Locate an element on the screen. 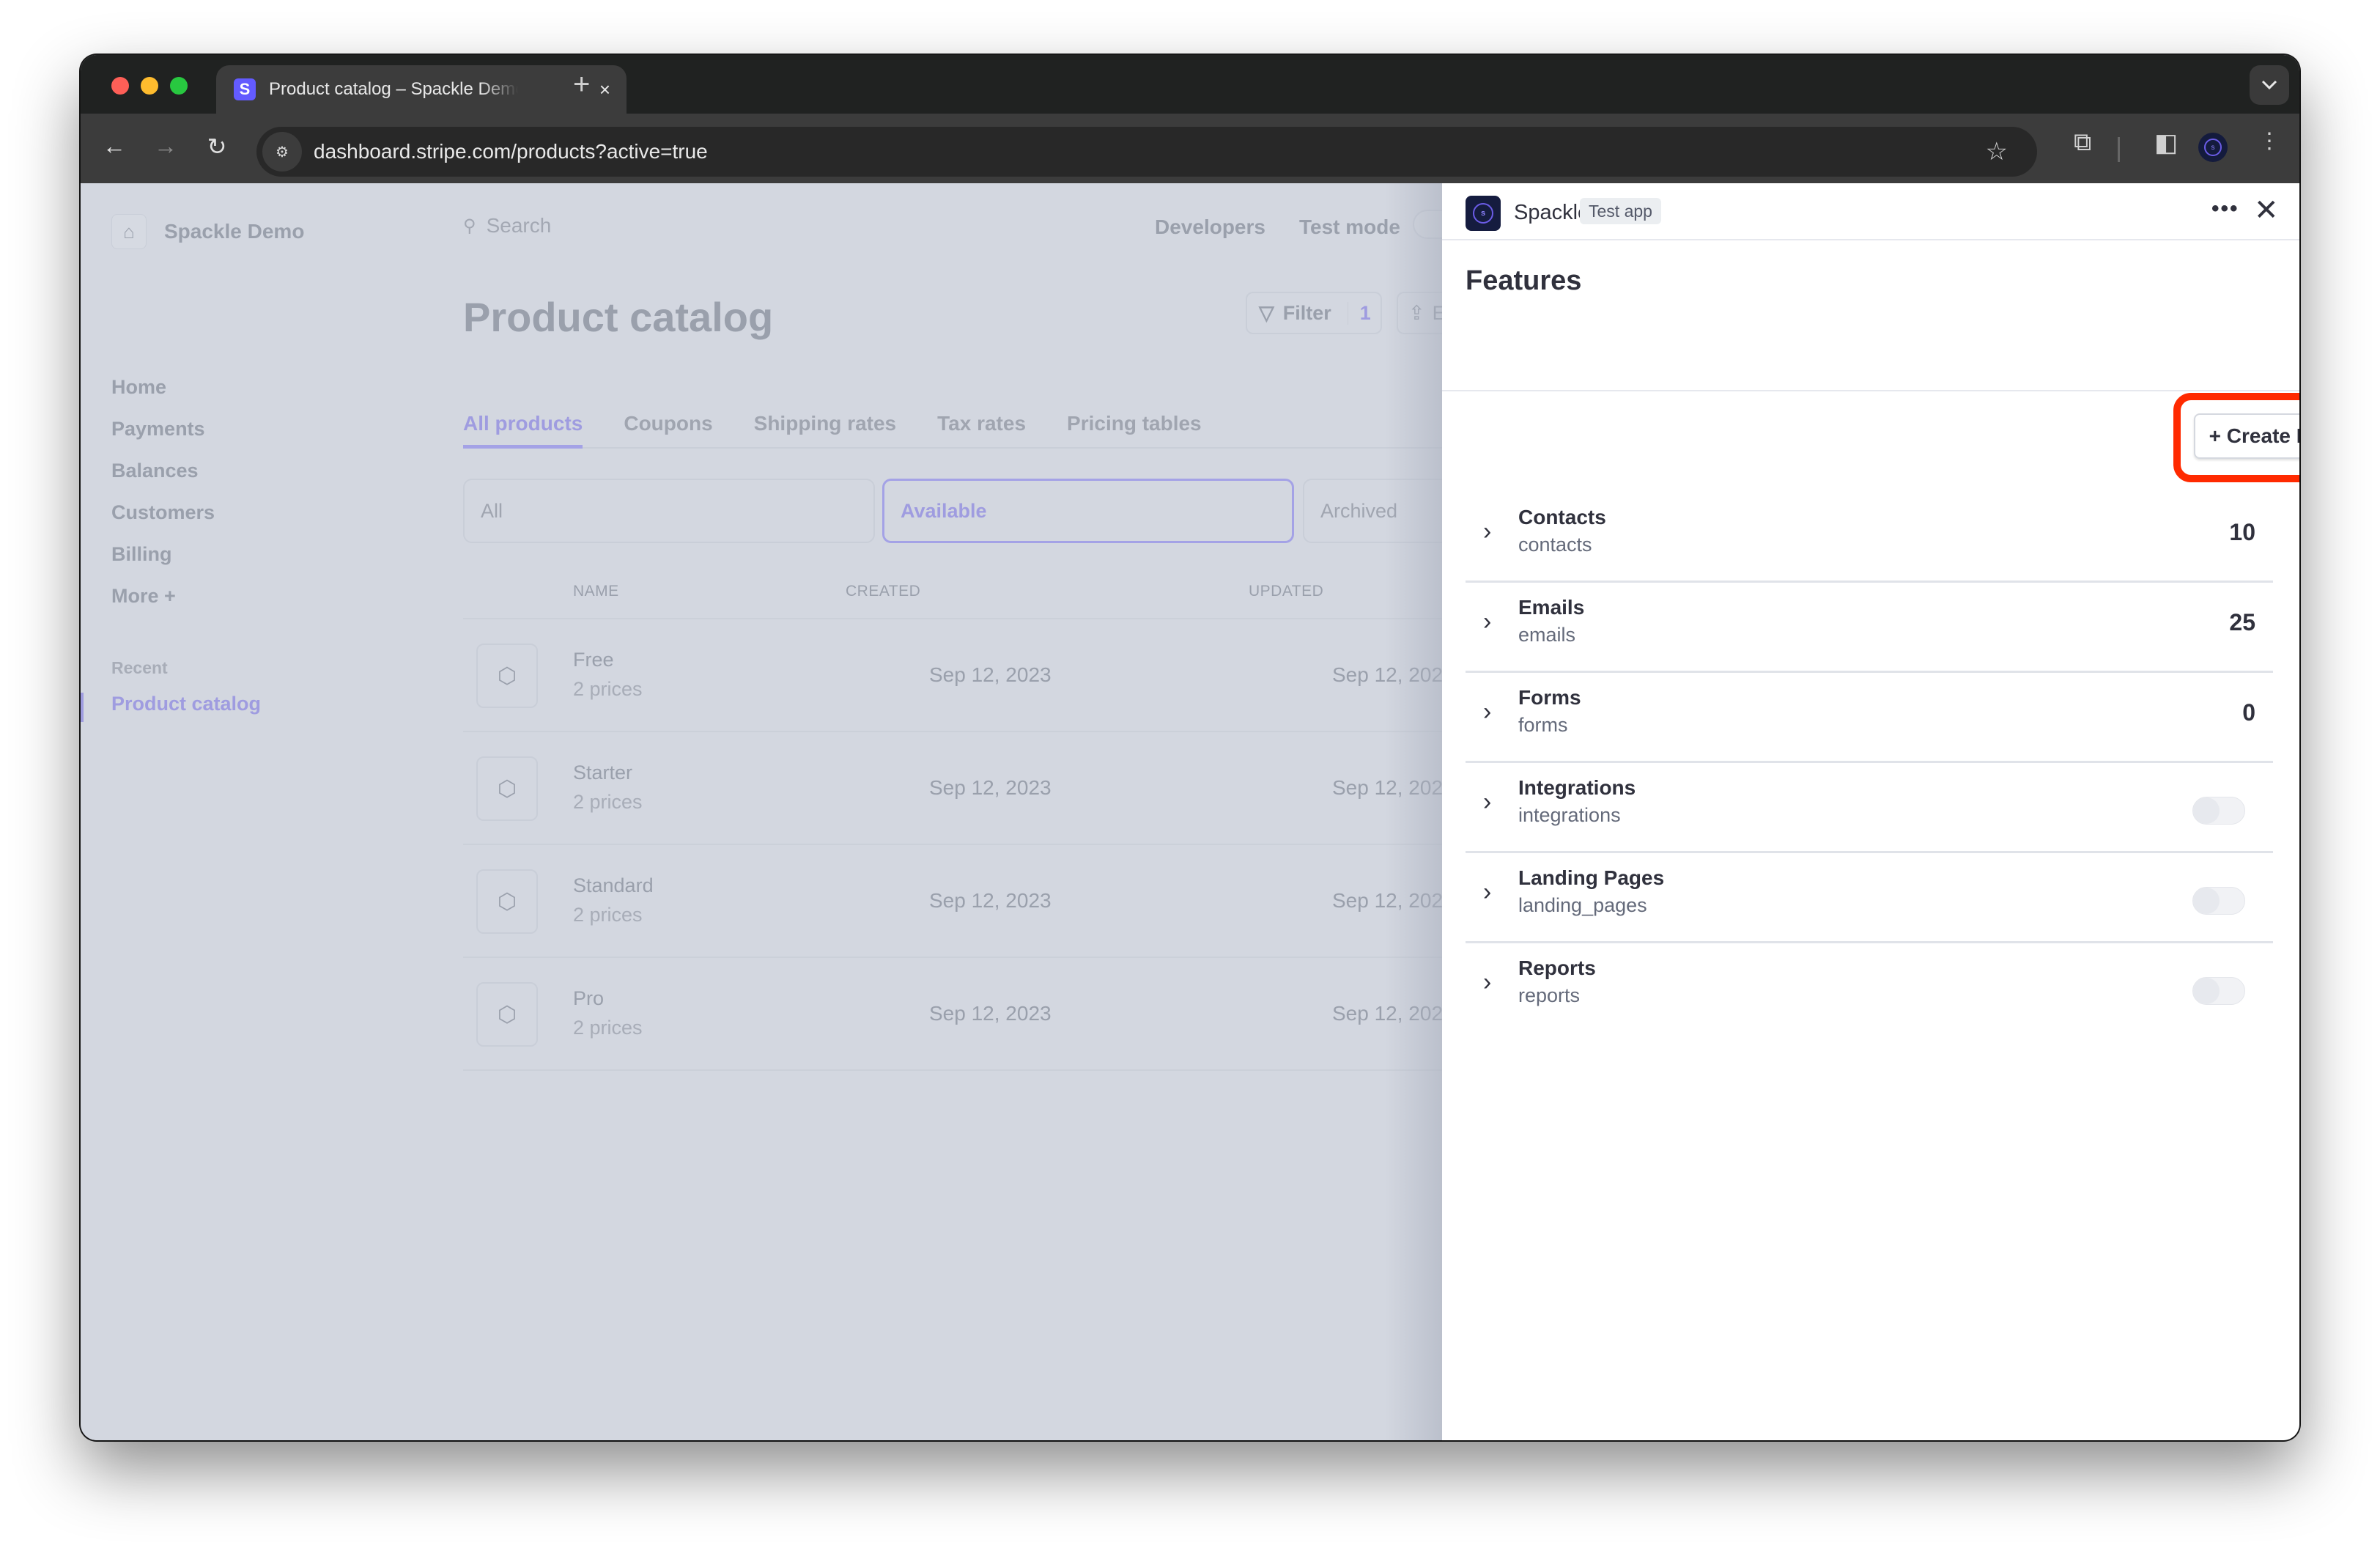 This screenshot has height=1548, width=2380. account-switcher: ⌂ Spackle Demo is located at coordinates (207, 231).